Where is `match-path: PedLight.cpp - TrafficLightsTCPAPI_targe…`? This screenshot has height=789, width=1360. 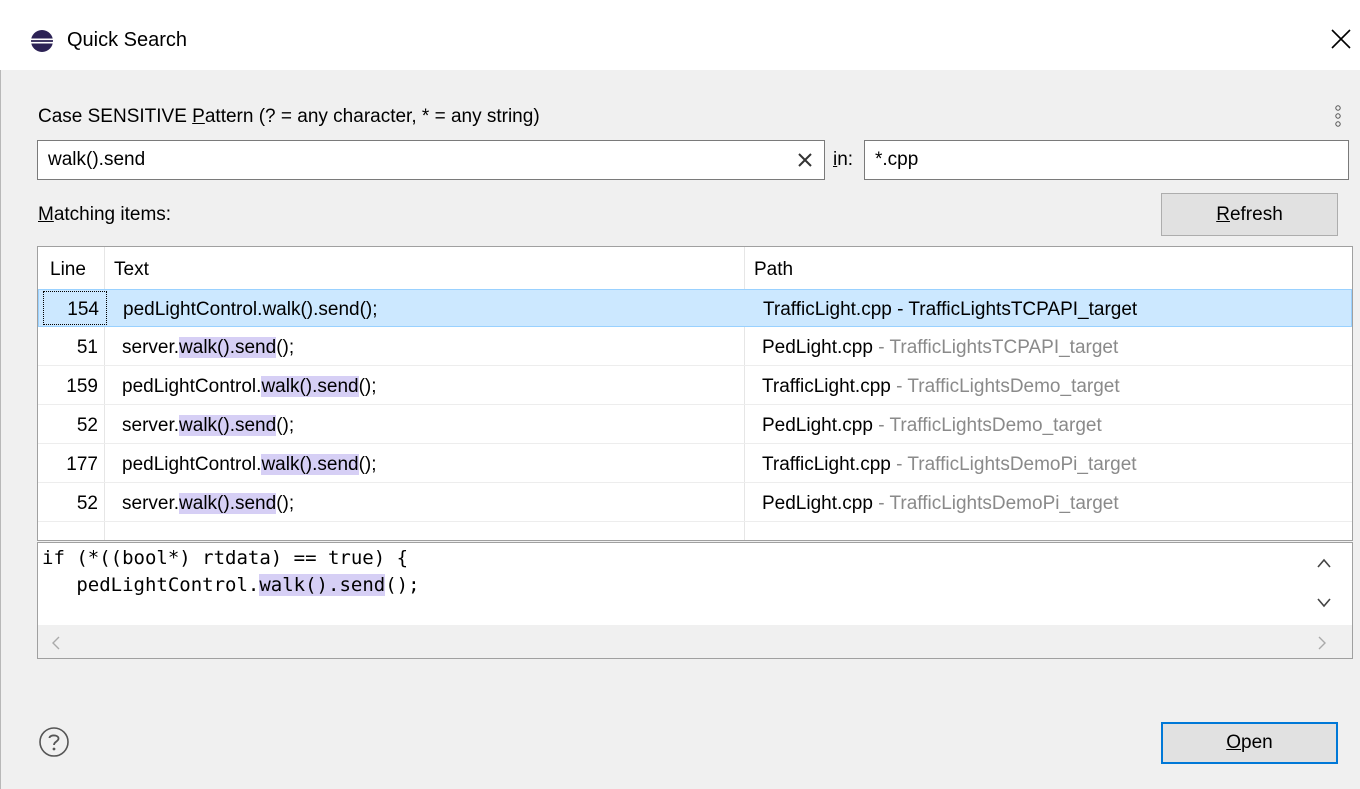 match-path: PedLight.cpp - TrafficLightsTCPAPI_targe… is located at coordinates (940, 347).